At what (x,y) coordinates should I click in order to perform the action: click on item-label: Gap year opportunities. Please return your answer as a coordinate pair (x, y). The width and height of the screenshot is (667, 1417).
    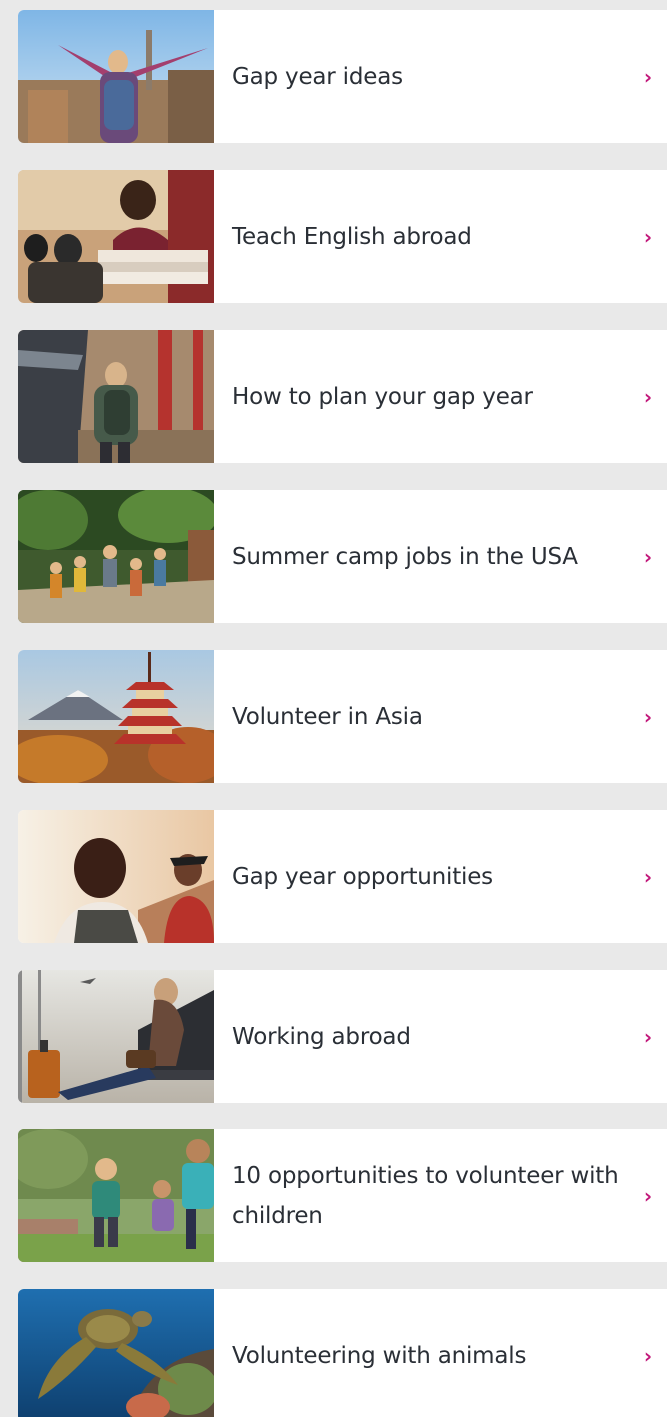
    Looking at the image, I should click on (362, 876).